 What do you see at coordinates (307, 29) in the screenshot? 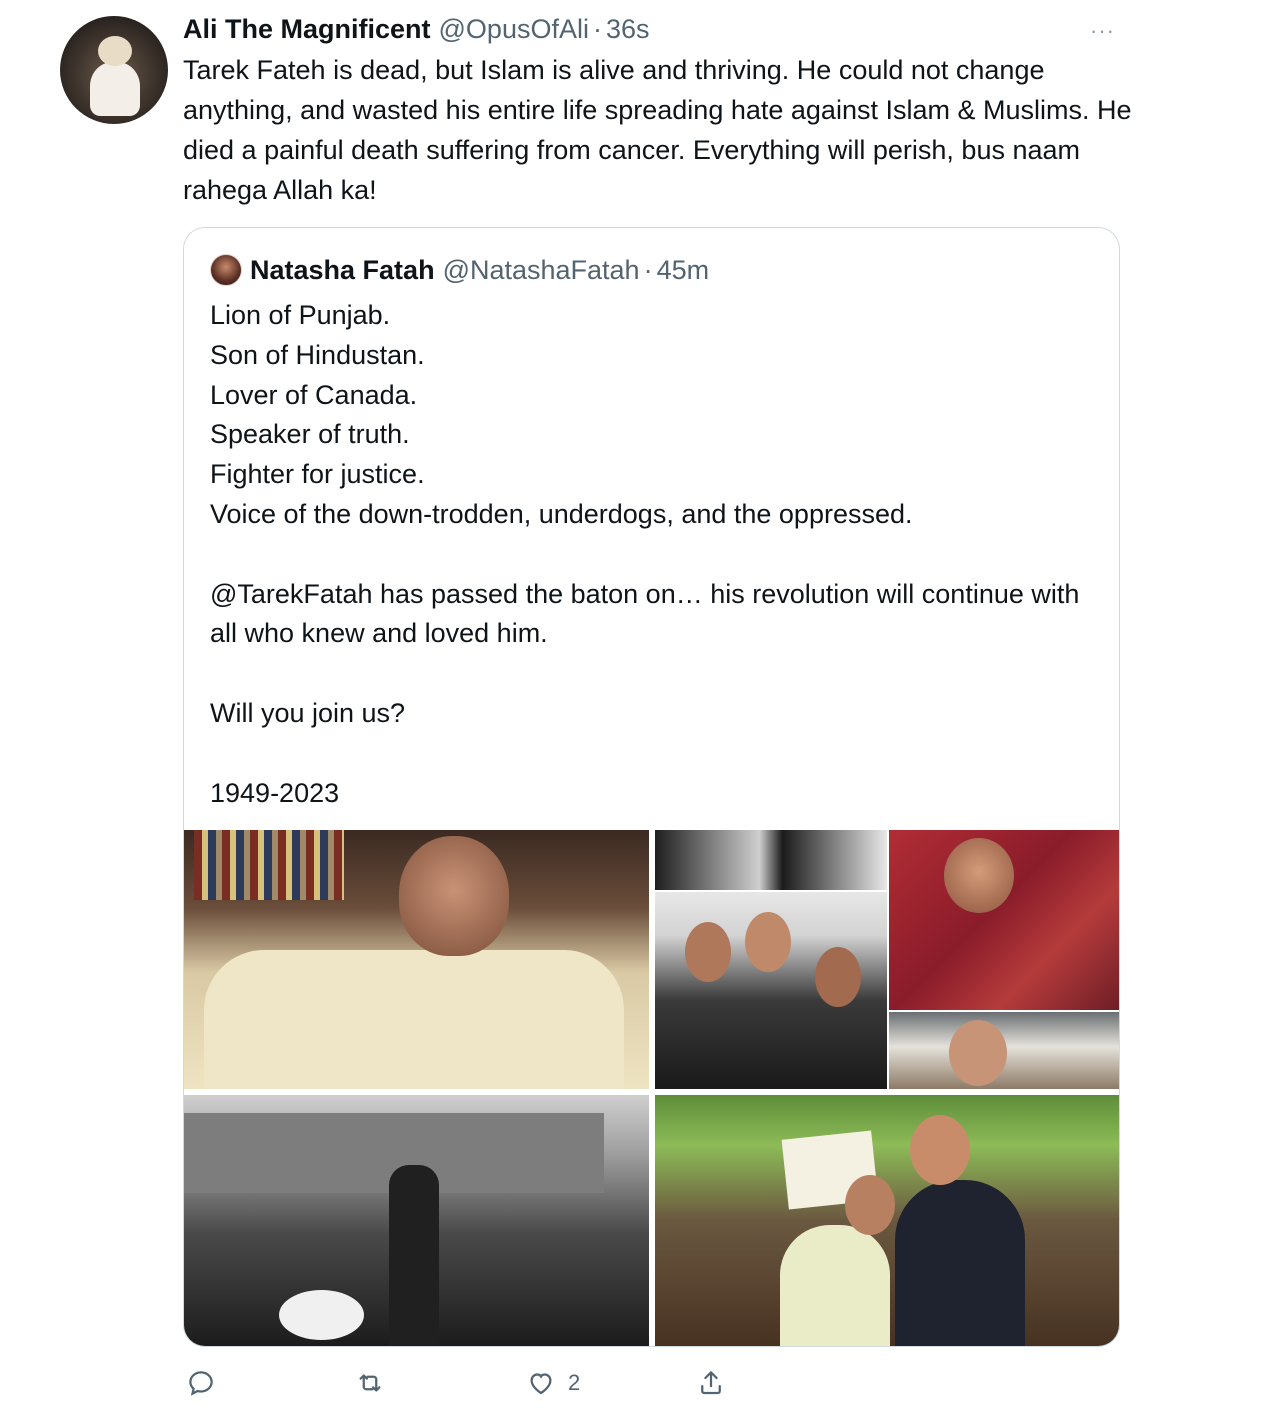
I see `author-name: Ali The Magnificent` at bounding box center [307, 29].